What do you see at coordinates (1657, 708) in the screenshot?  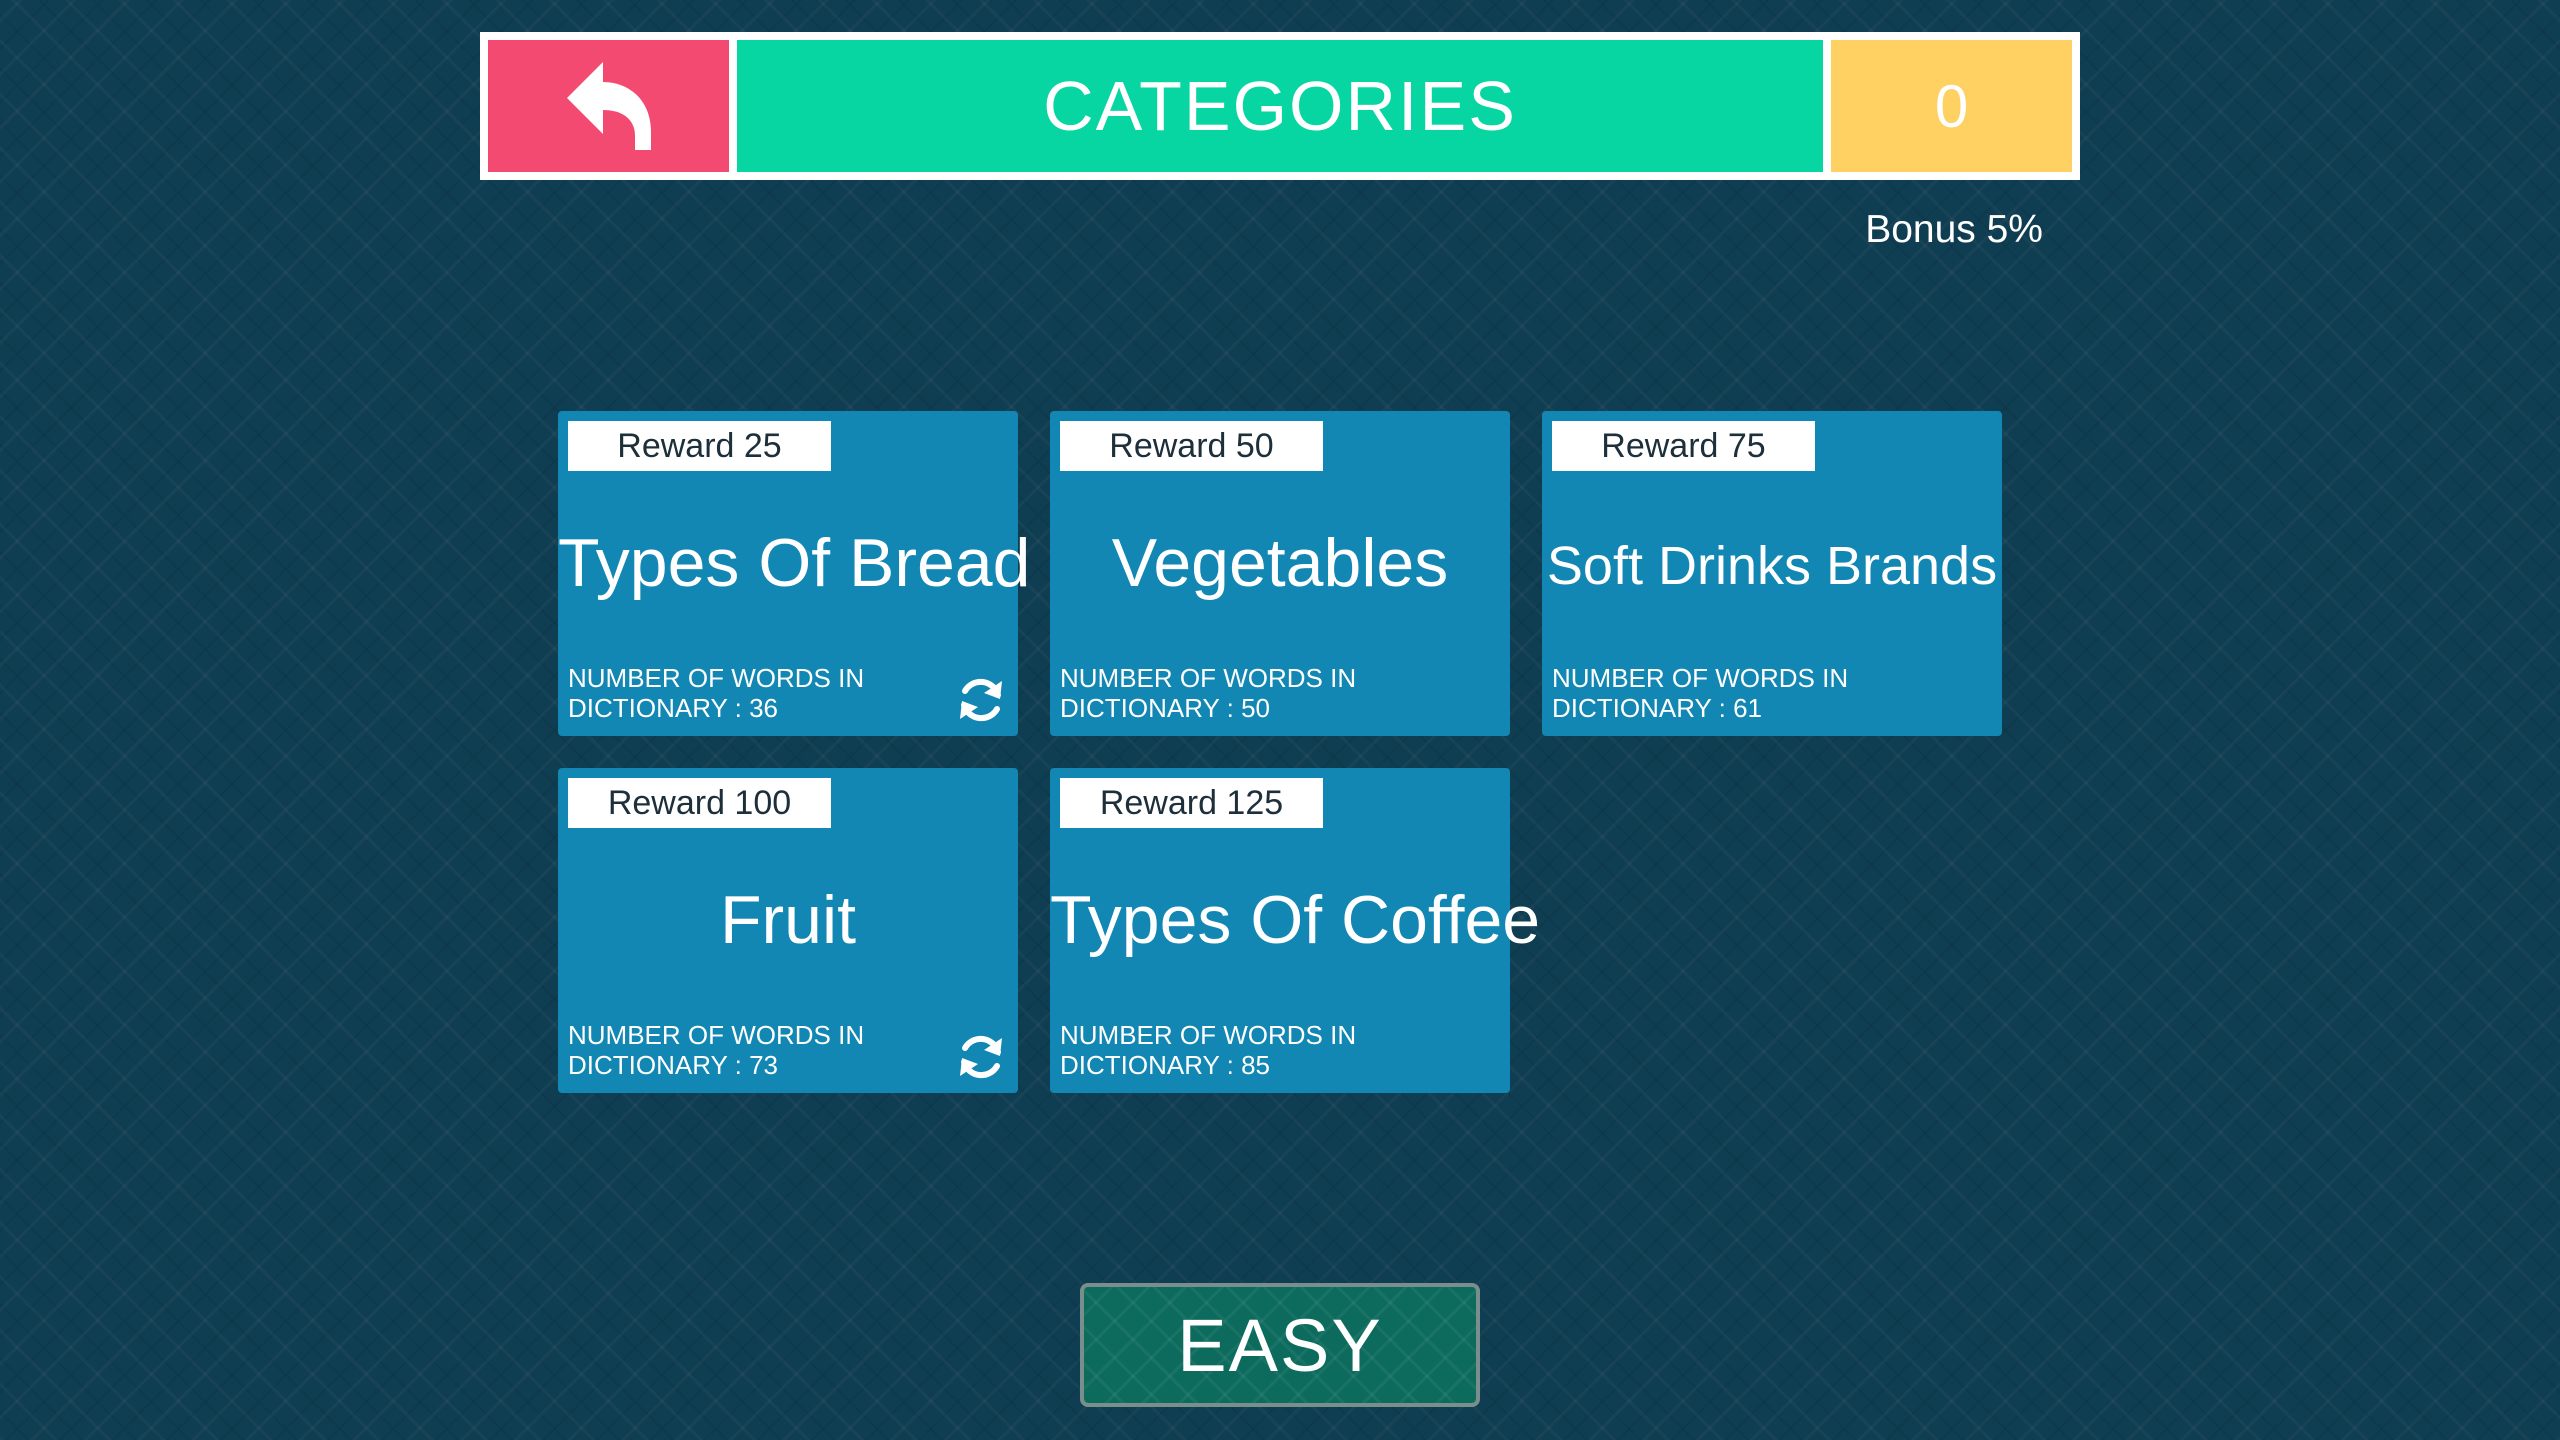 I see `word-count-value: DICTIONARY : 61` at bounding box center [1657, 708].